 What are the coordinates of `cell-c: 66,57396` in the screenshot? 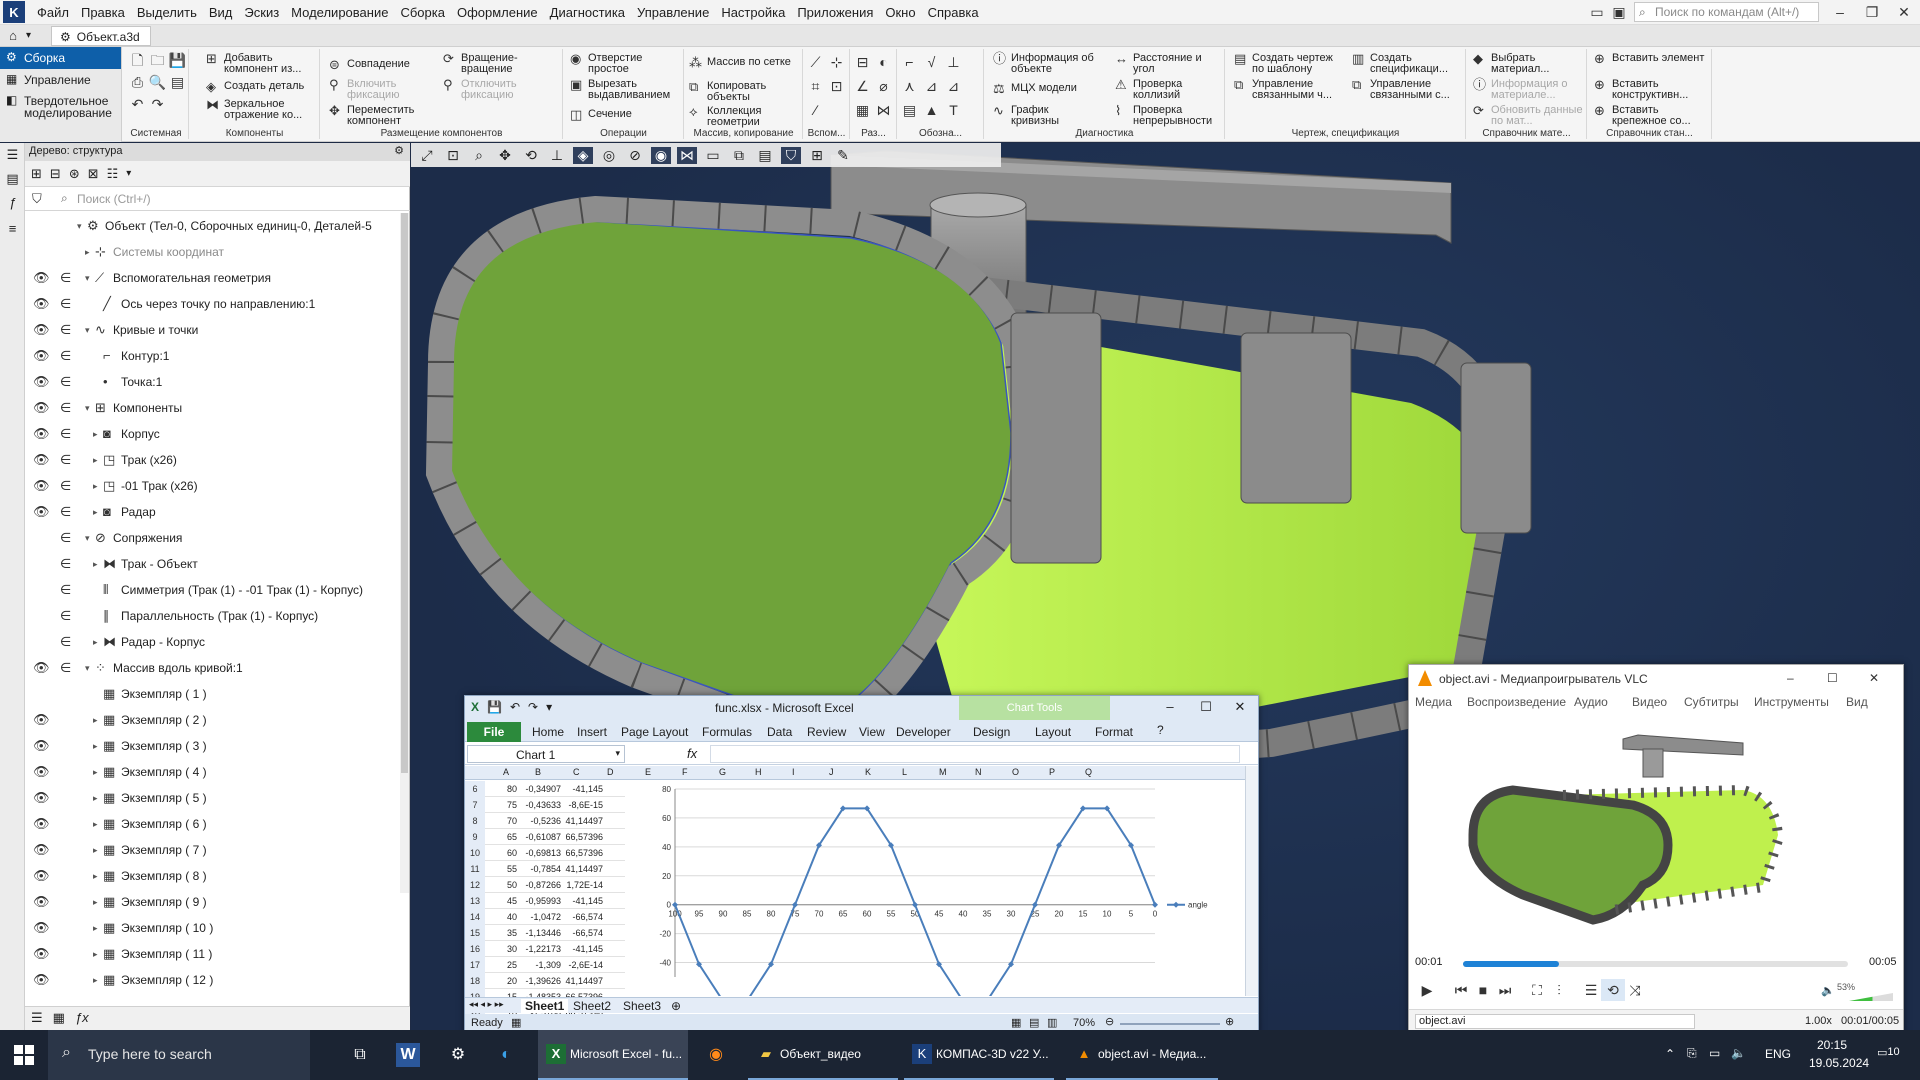 It's located at (580, 853).